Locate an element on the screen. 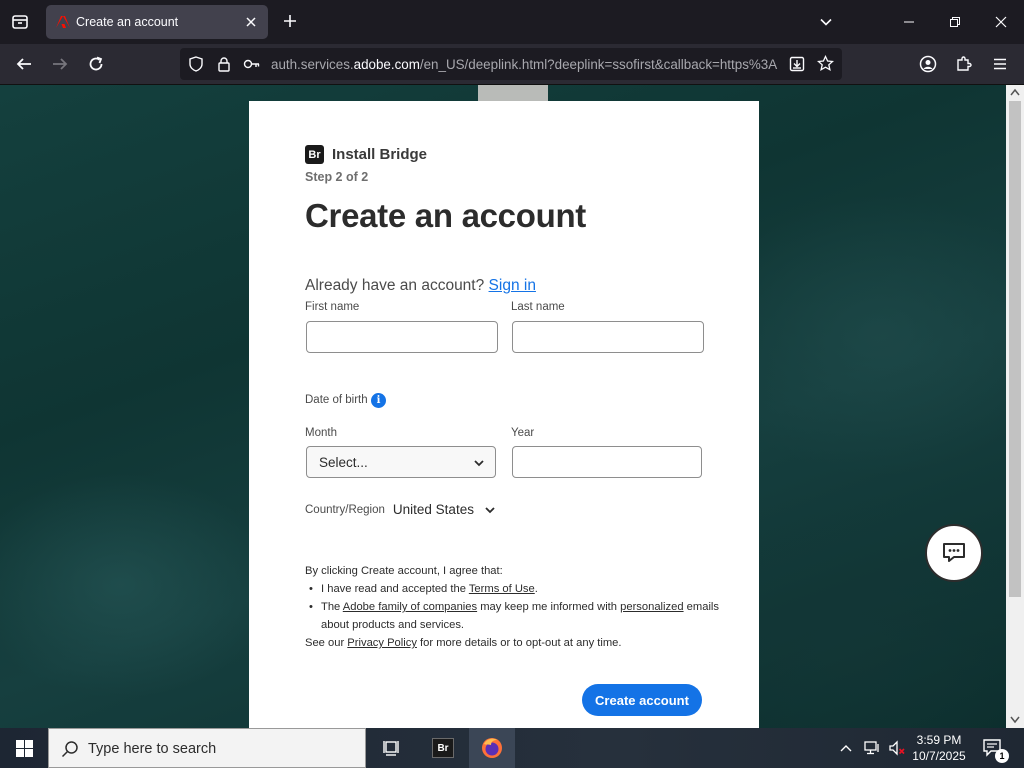 The width and height of the screenshot is (1024, 768). sign-in-link: Sign in is located at coordinates (512, 285).